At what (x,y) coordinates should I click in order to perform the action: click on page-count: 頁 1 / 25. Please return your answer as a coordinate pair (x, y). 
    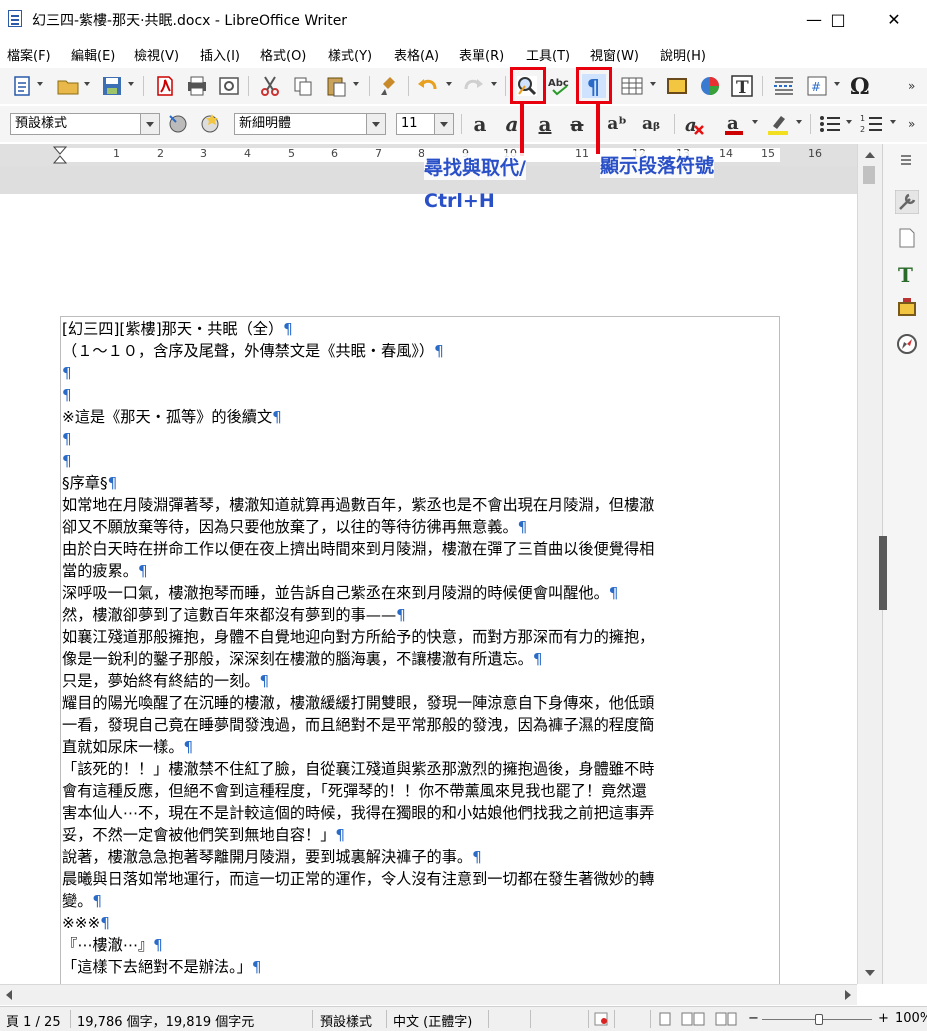
    Looking at the image, I should click on (33, 1020).